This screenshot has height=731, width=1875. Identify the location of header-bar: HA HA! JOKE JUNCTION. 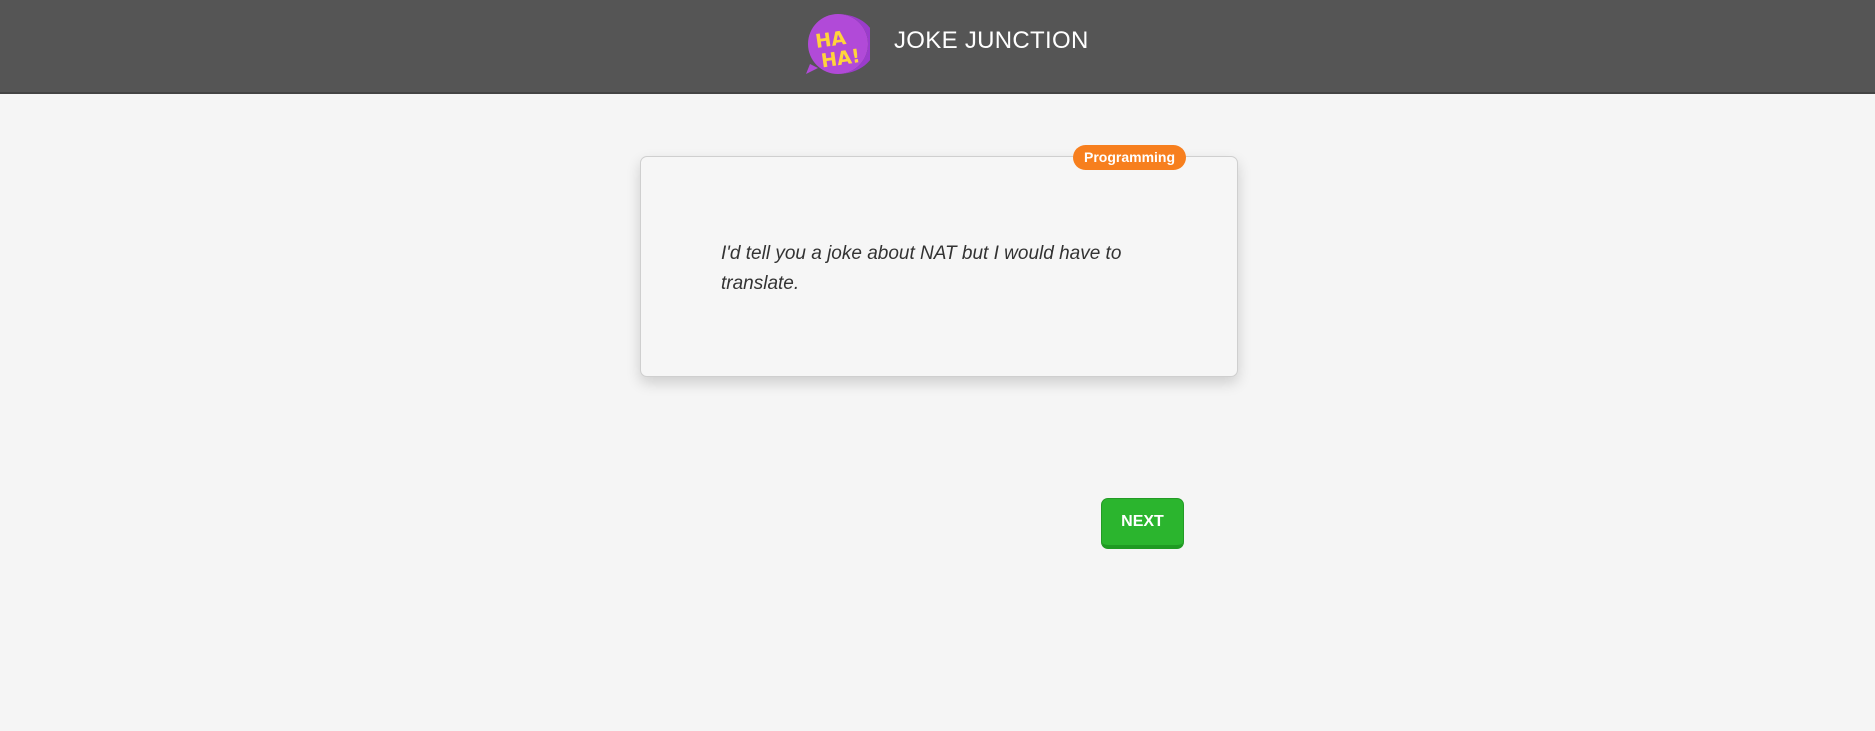
(937, 47).